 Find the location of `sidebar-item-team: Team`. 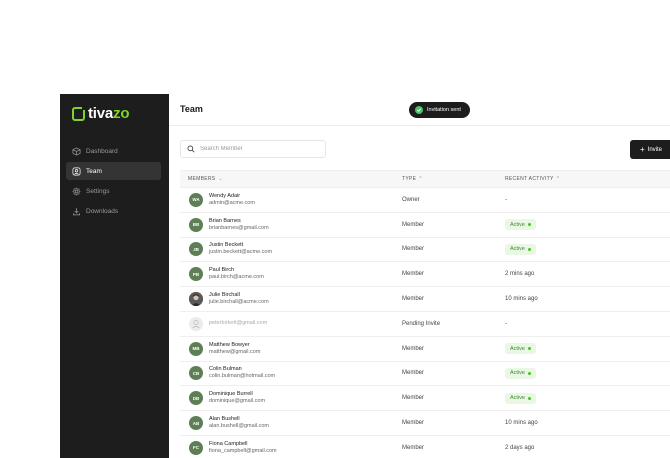

sidebar-item-team: Team is located at coordinates (113, 171).